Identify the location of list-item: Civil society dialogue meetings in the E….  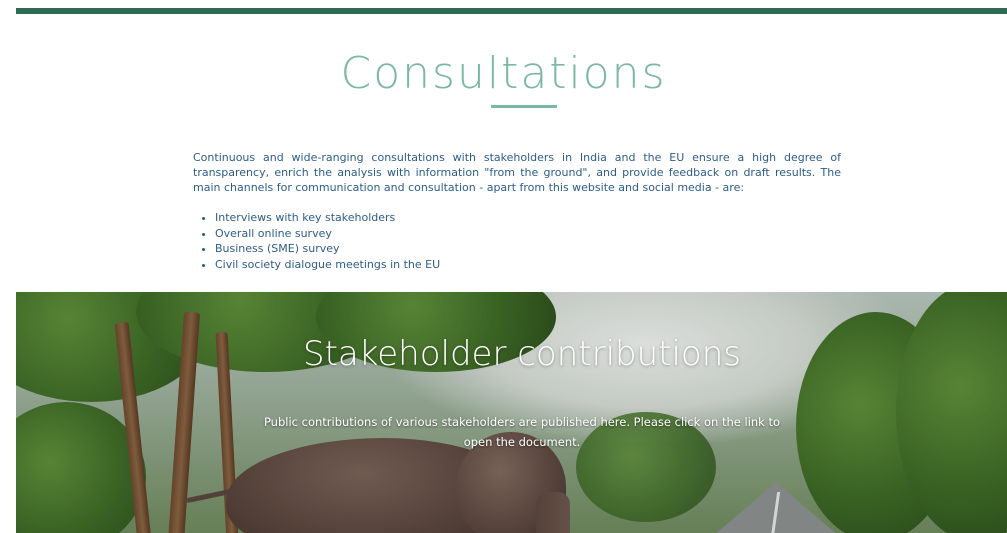
(327, 265).